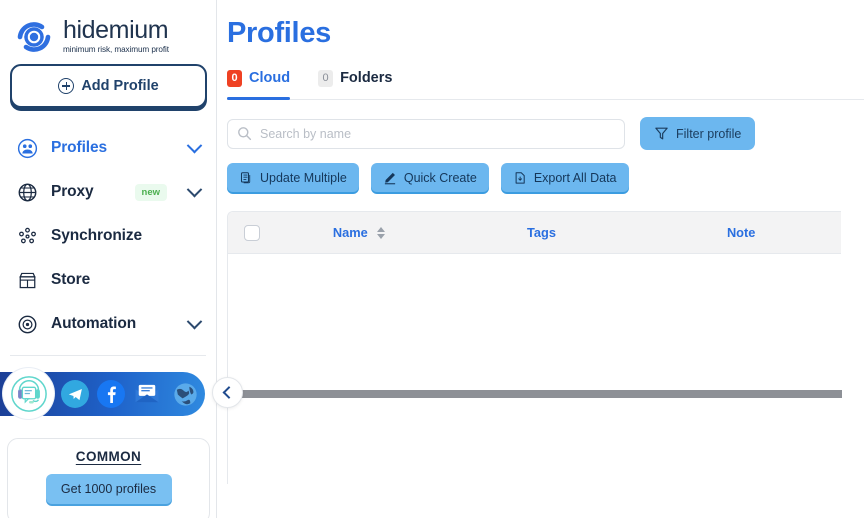  I want to click on tab-label: Cloud, so click(270, 78).